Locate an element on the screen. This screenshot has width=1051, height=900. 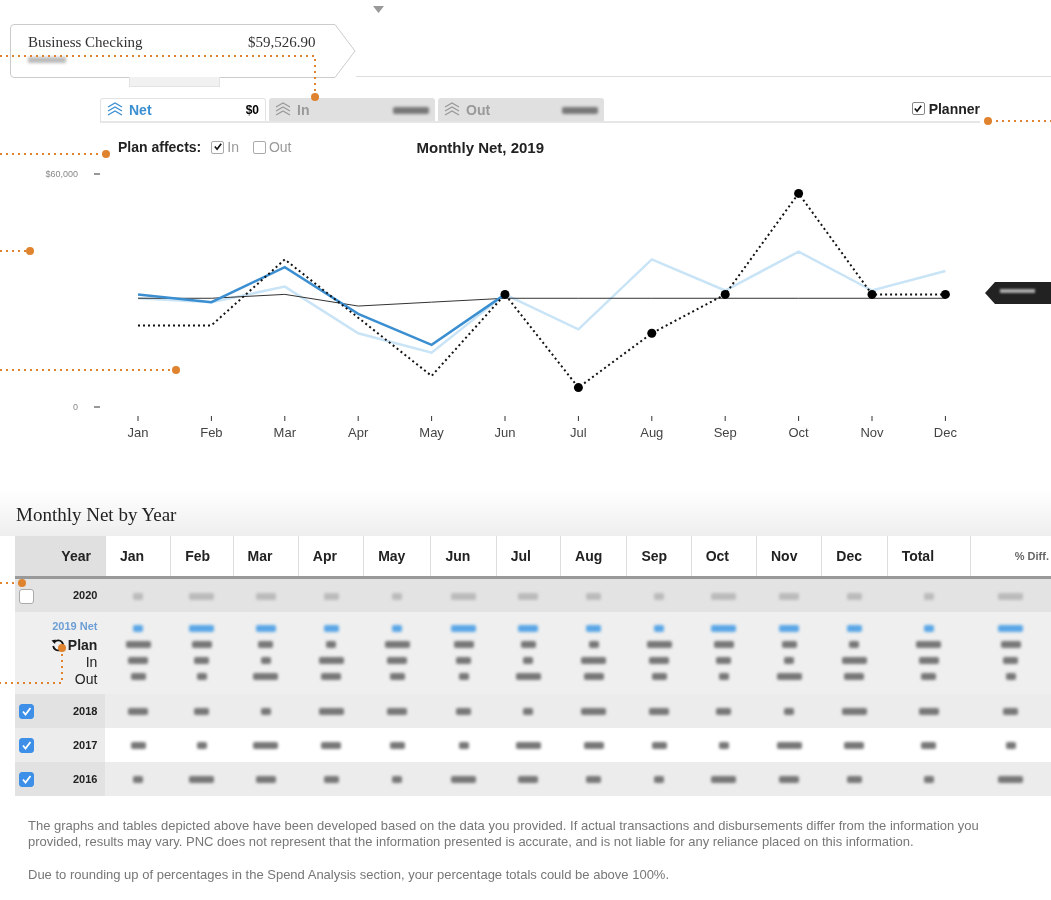
column-header: Year is located at coordinates (60, 557).